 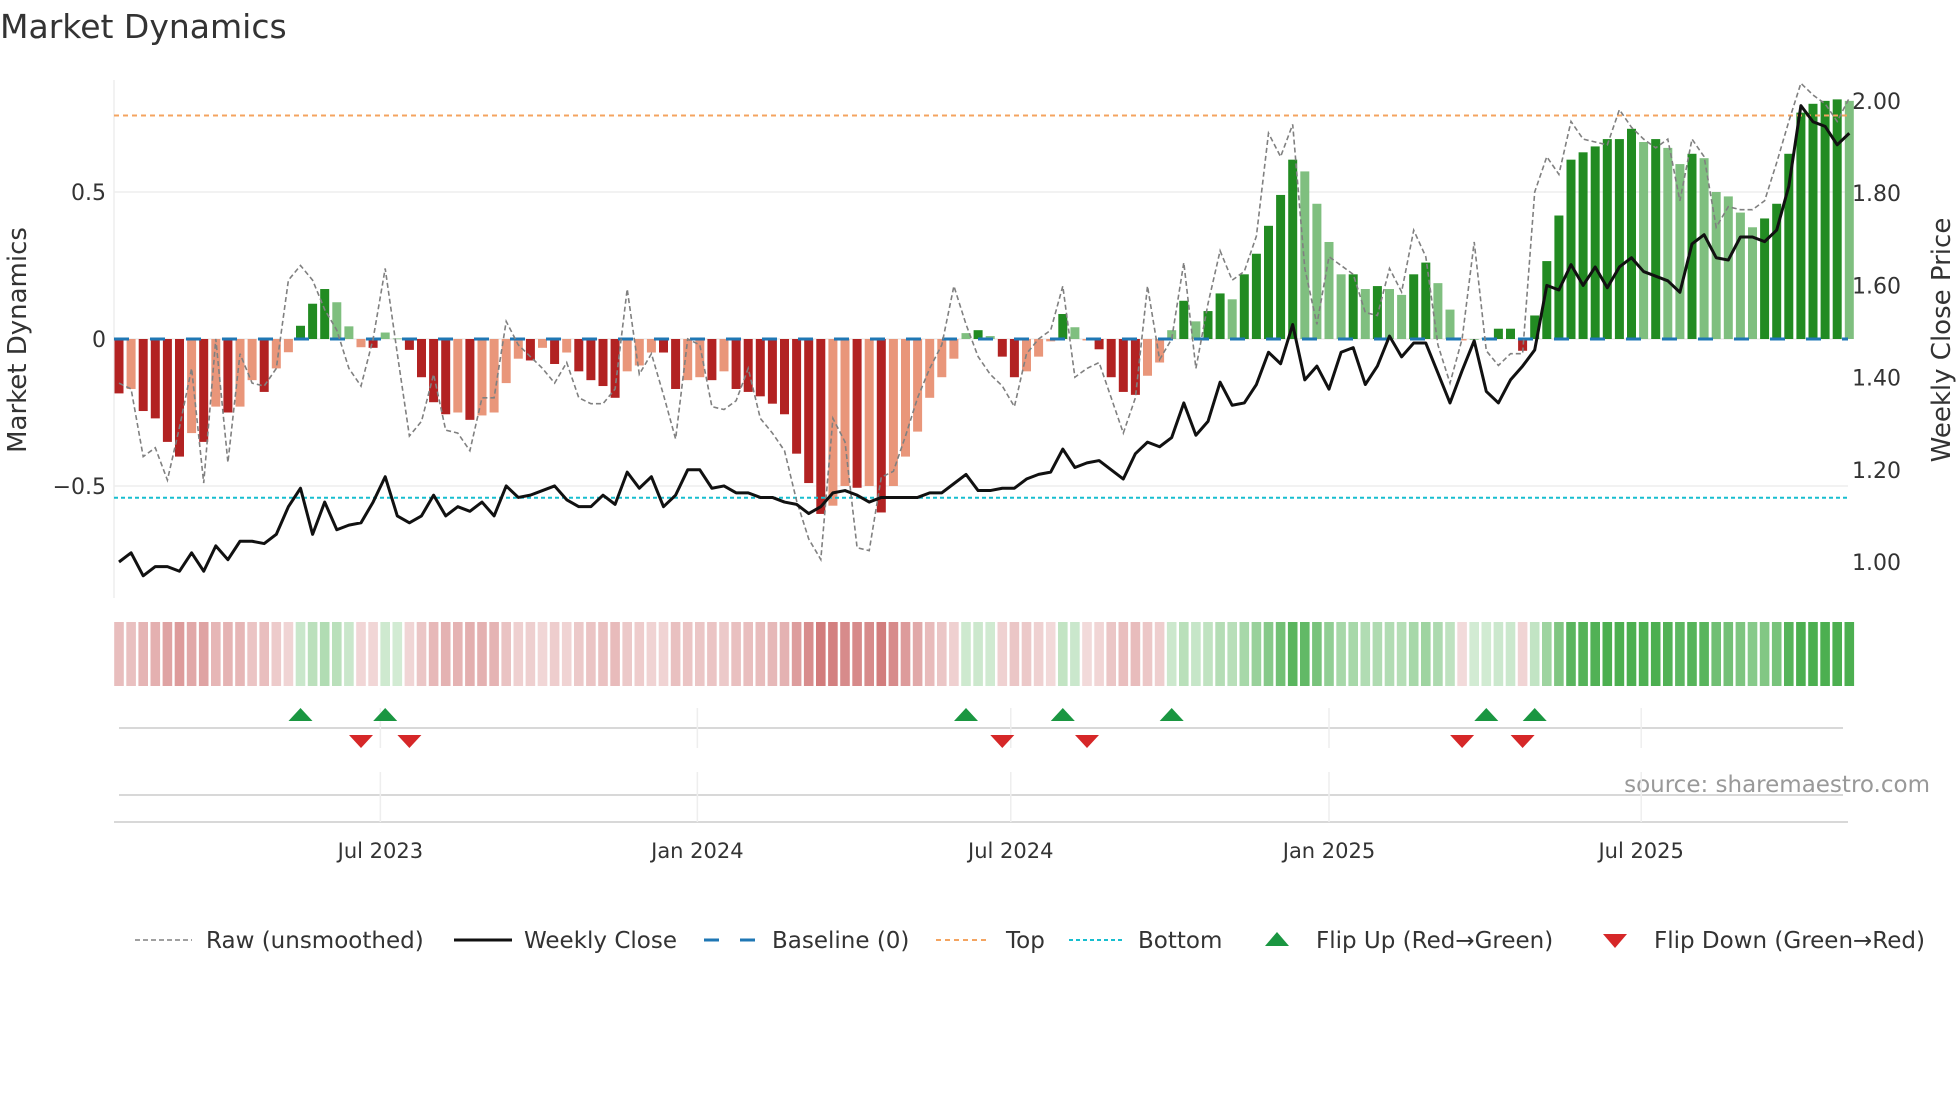 What do you see at coordinates (1462, 741) in the screenshot?
I see `flip-down-marker` at bounding box center [1462, 741].